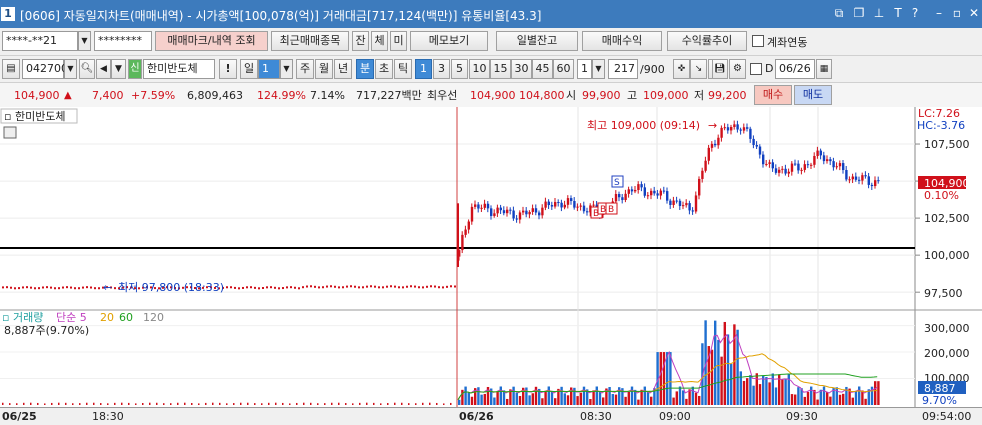 The image size is (982, 425). What do you see at coordinates (249, 69) in the screenshot?
I see `daily-button: 일` at bounding box center [249, 69].